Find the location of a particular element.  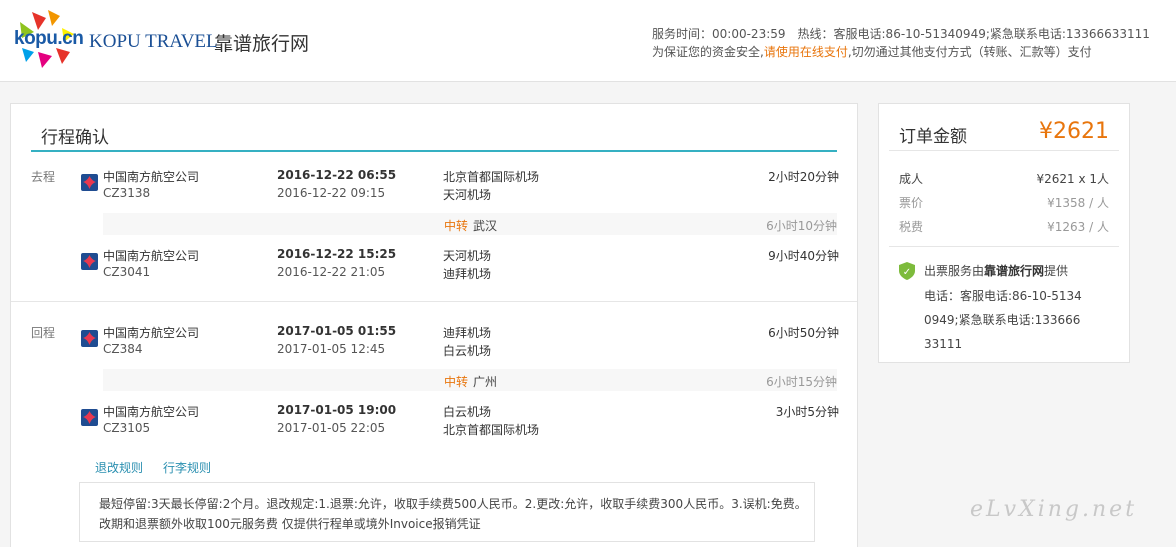

flight-number: CZ3041 is located at coordinates (127, 272).